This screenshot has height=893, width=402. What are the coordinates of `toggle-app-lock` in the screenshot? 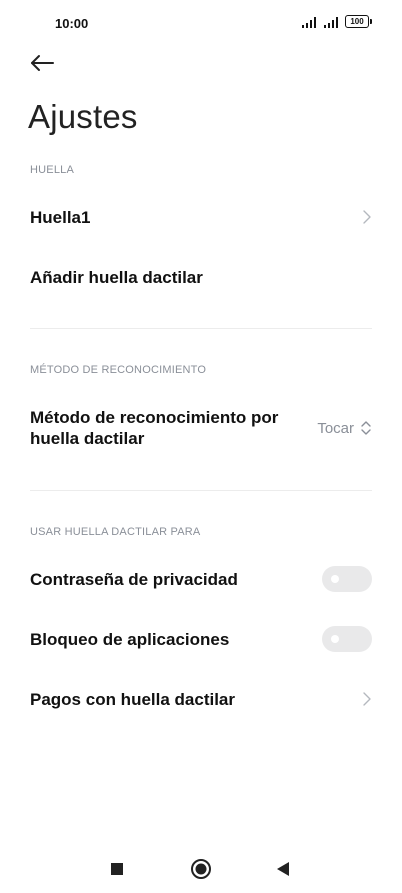 It's located at (347, 639).